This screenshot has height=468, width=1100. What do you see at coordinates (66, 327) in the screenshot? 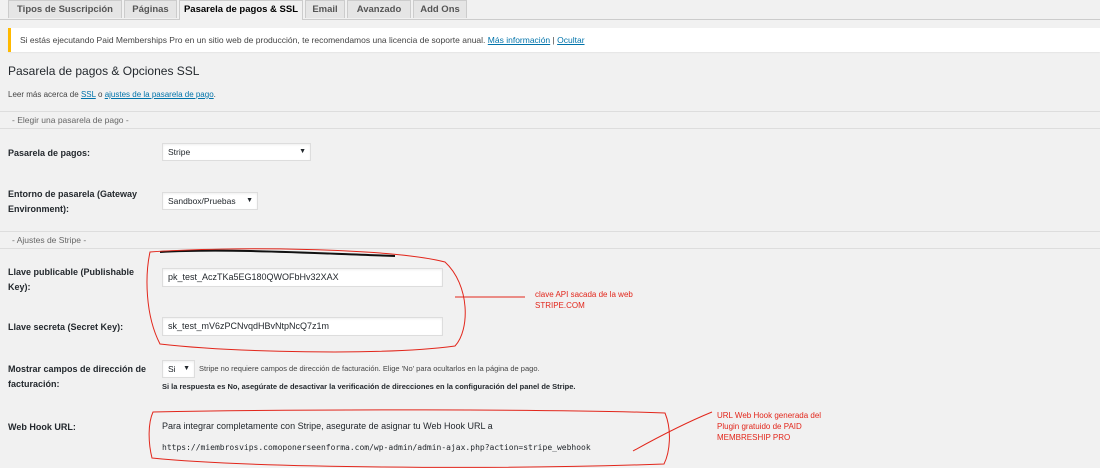
I see `secret-key-label: Llave secreta (Secret Key):` at bounding box center [66, 327].